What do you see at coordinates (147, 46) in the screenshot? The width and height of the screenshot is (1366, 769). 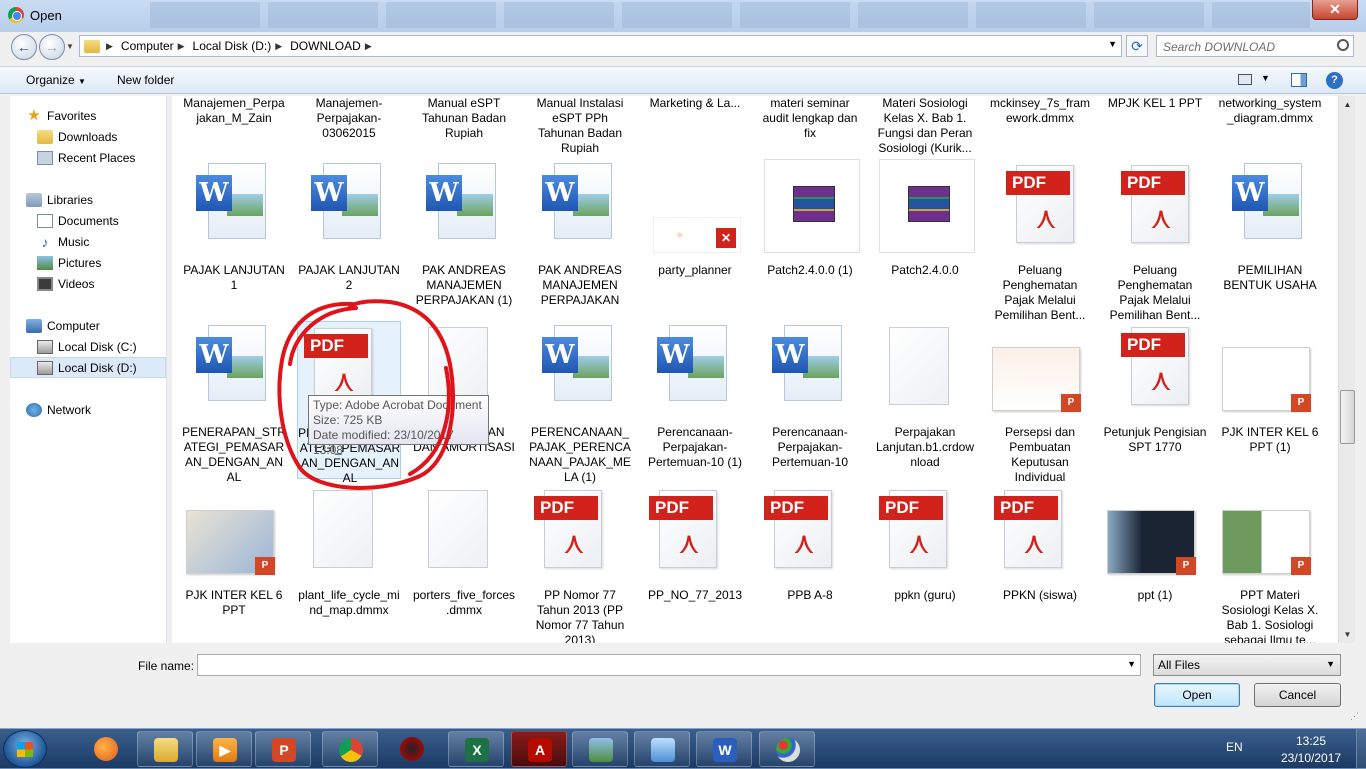 I see `breadcrumb-computer: Computer` at bounding box center [147, 46].